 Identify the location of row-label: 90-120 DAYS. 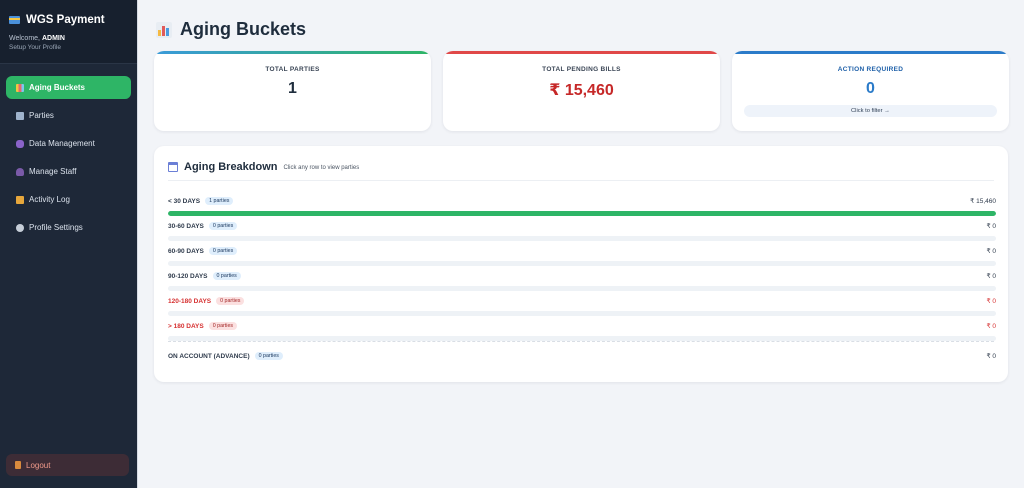
(188, 276).